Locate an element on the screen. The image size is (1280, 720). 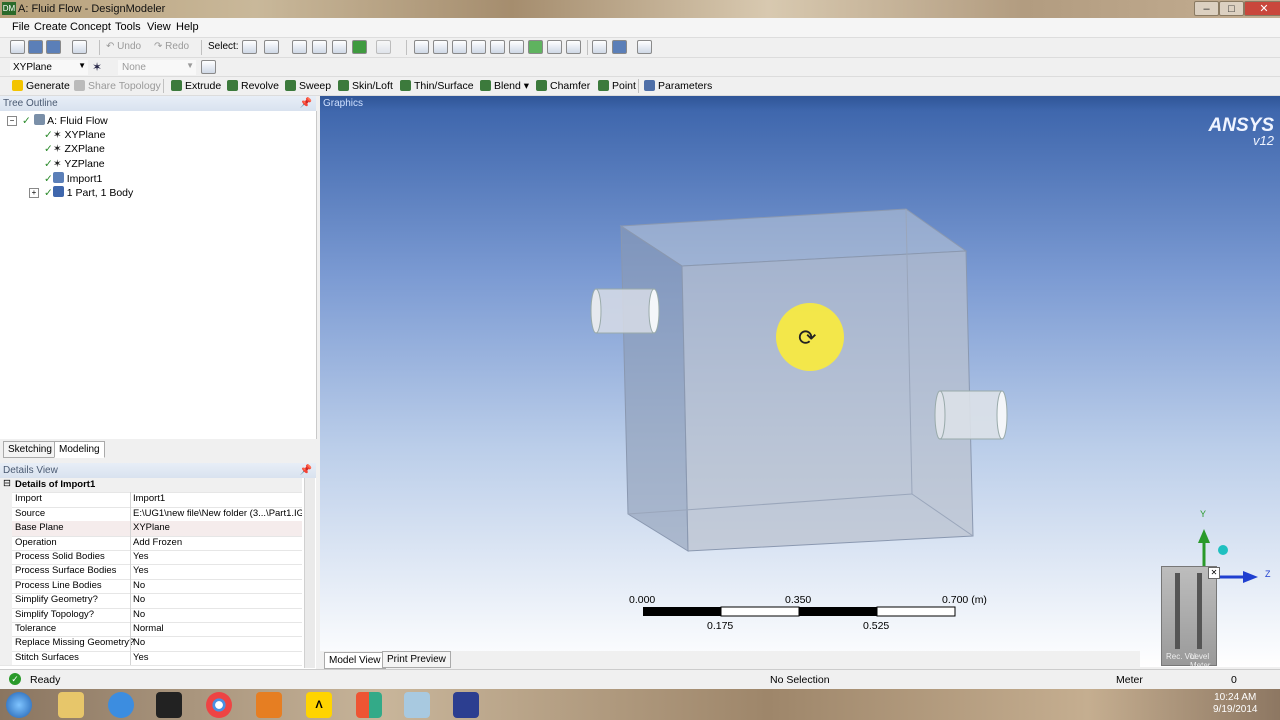
select-edges-icon is located at coordinates (319, 47).